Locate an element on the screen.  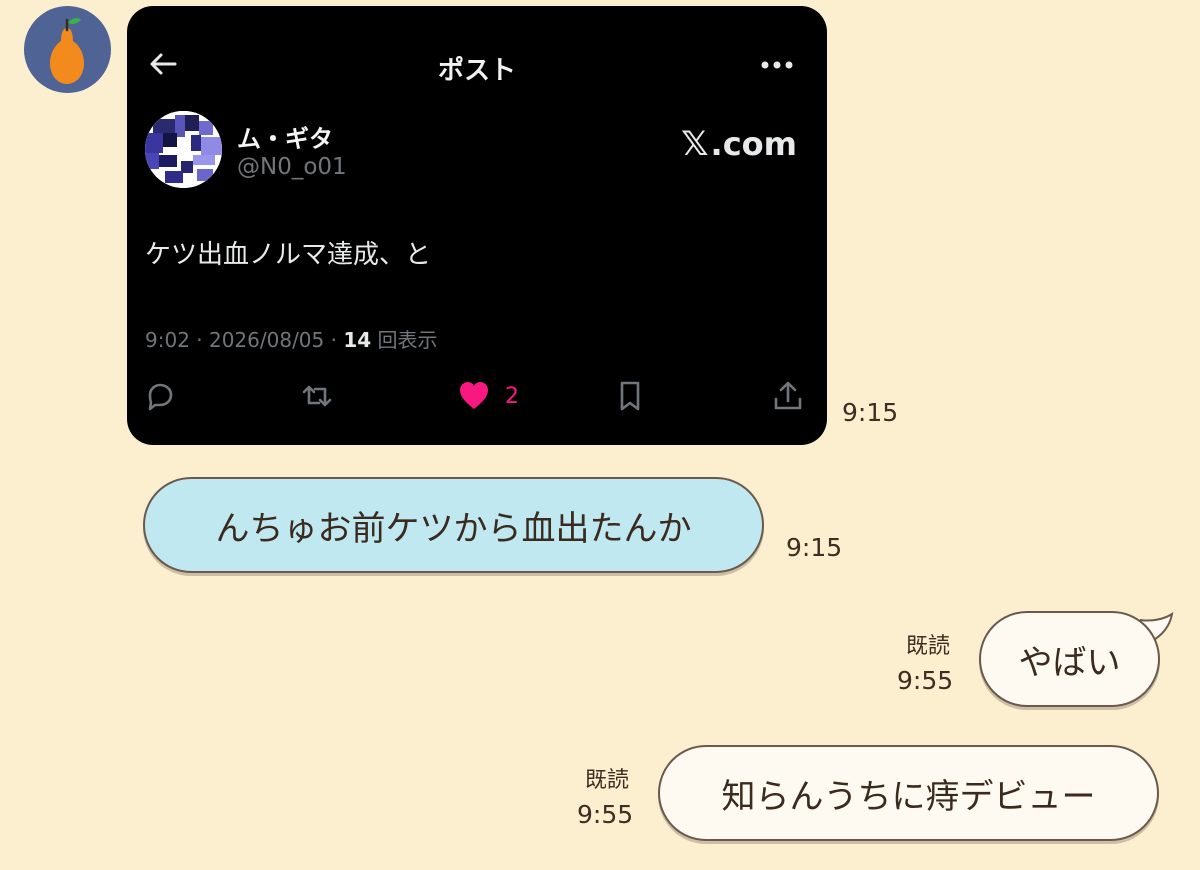
bookmark-button is located at coordinates (630, 396).